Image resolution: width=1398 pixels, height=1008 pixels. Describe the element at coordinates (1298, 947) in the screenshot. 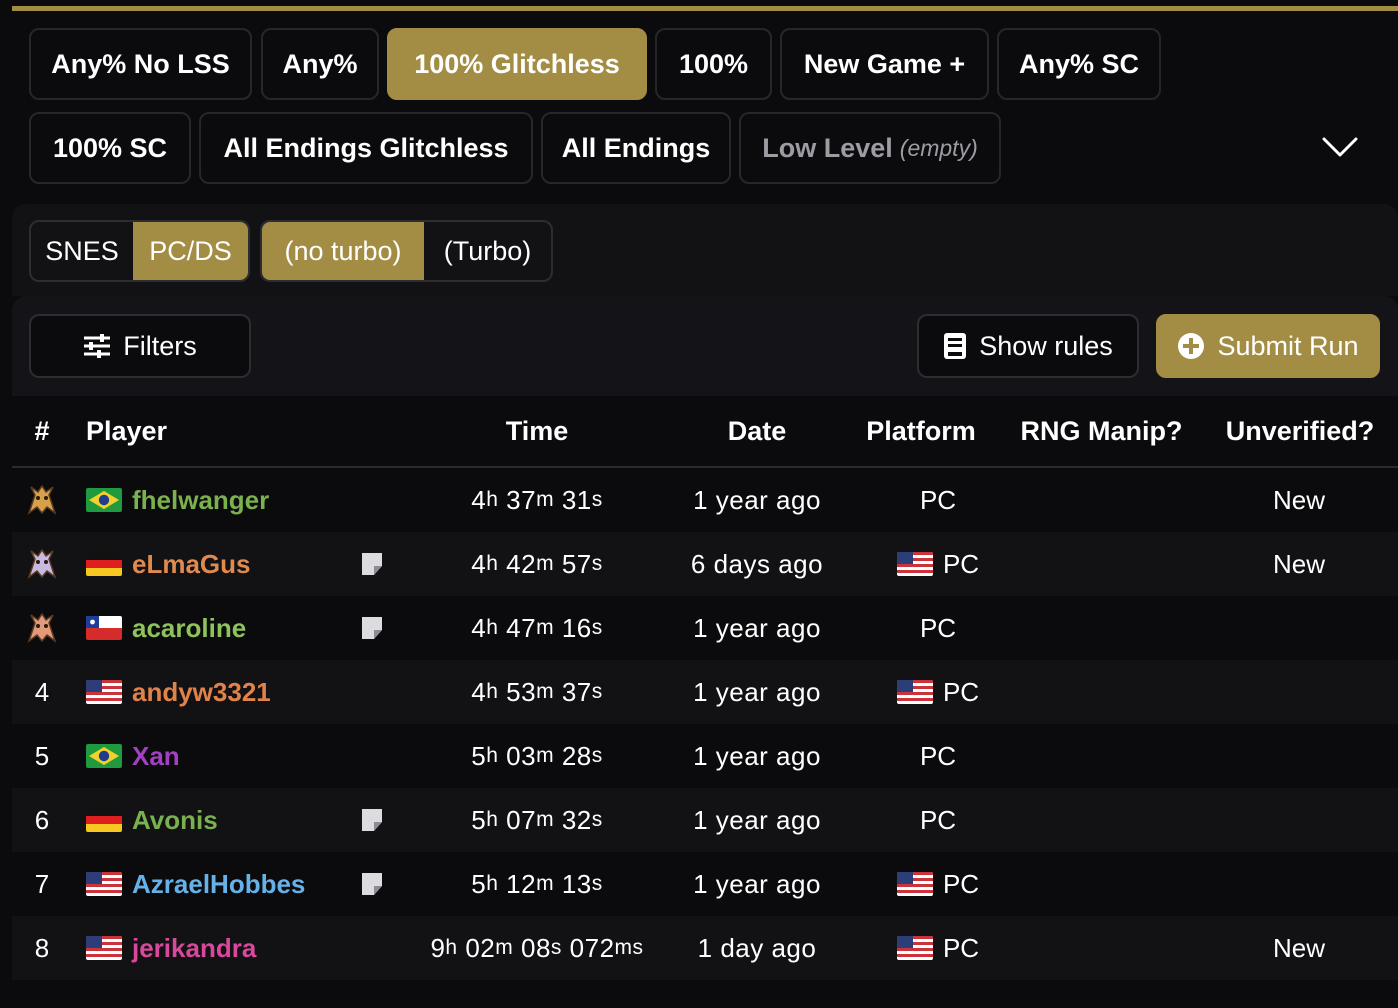

I see `unverified-cell: New` at that location.